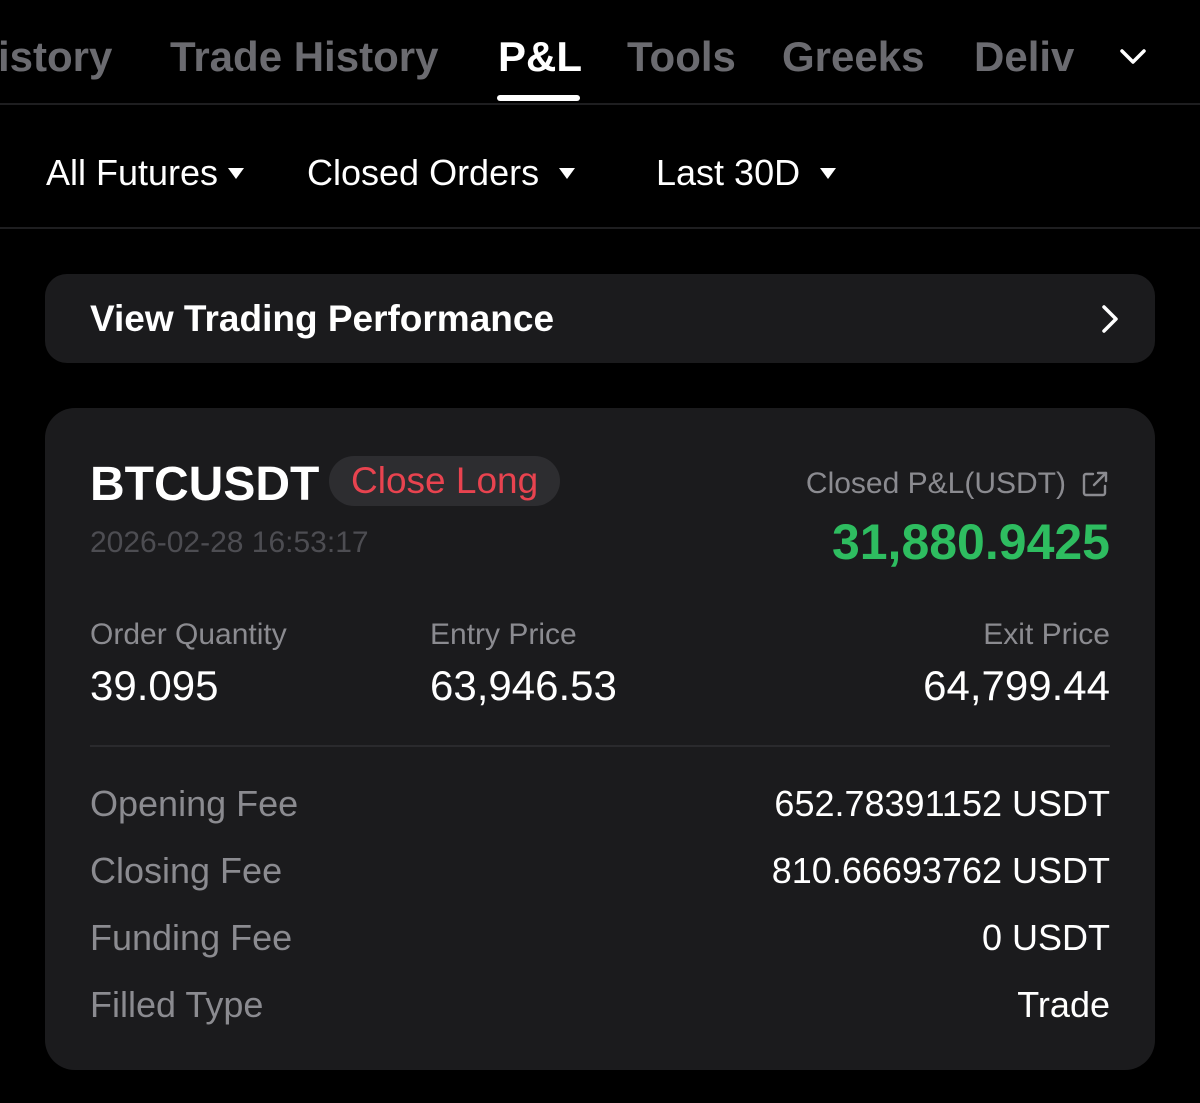 This screenshot has height=1103, width=1200. What do you see at coordinates (1046, 634) in the screenshot?
I see `exit-price-label: Exit Price` at bounding box center [1046, 634].